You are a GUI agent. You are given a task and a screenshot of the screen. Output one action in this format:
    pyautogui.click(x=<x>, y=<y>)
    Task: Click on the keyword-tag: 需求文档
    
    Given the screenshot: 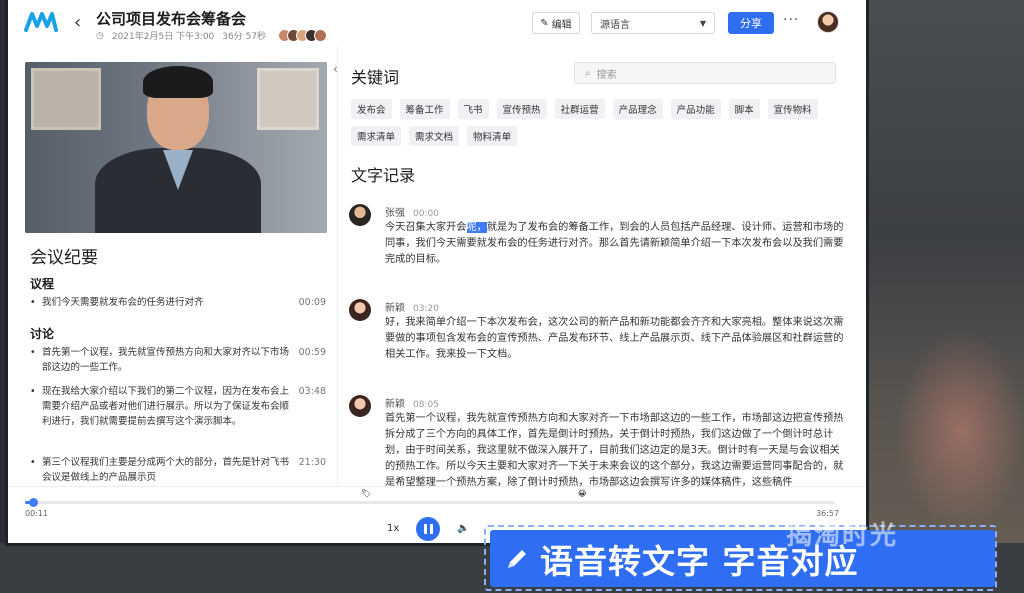 What is the action you would take?
    pyautogui.click(x=434, y=136)
    